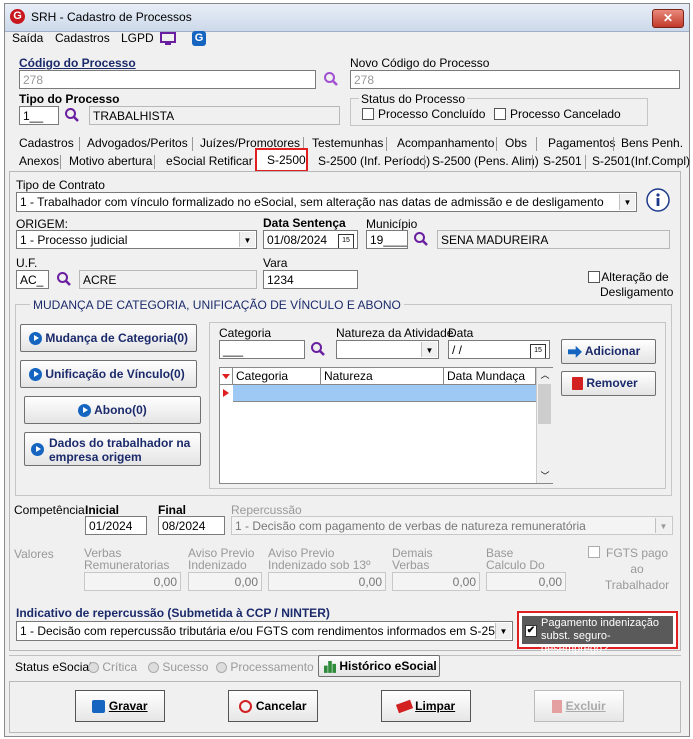 Image resolution: width=693 pixels, height=739 pixels. What do you see at coordinates (531, 631) in the screenshot?
I see `check-icon: ✔` at bounding box center [531, 631].